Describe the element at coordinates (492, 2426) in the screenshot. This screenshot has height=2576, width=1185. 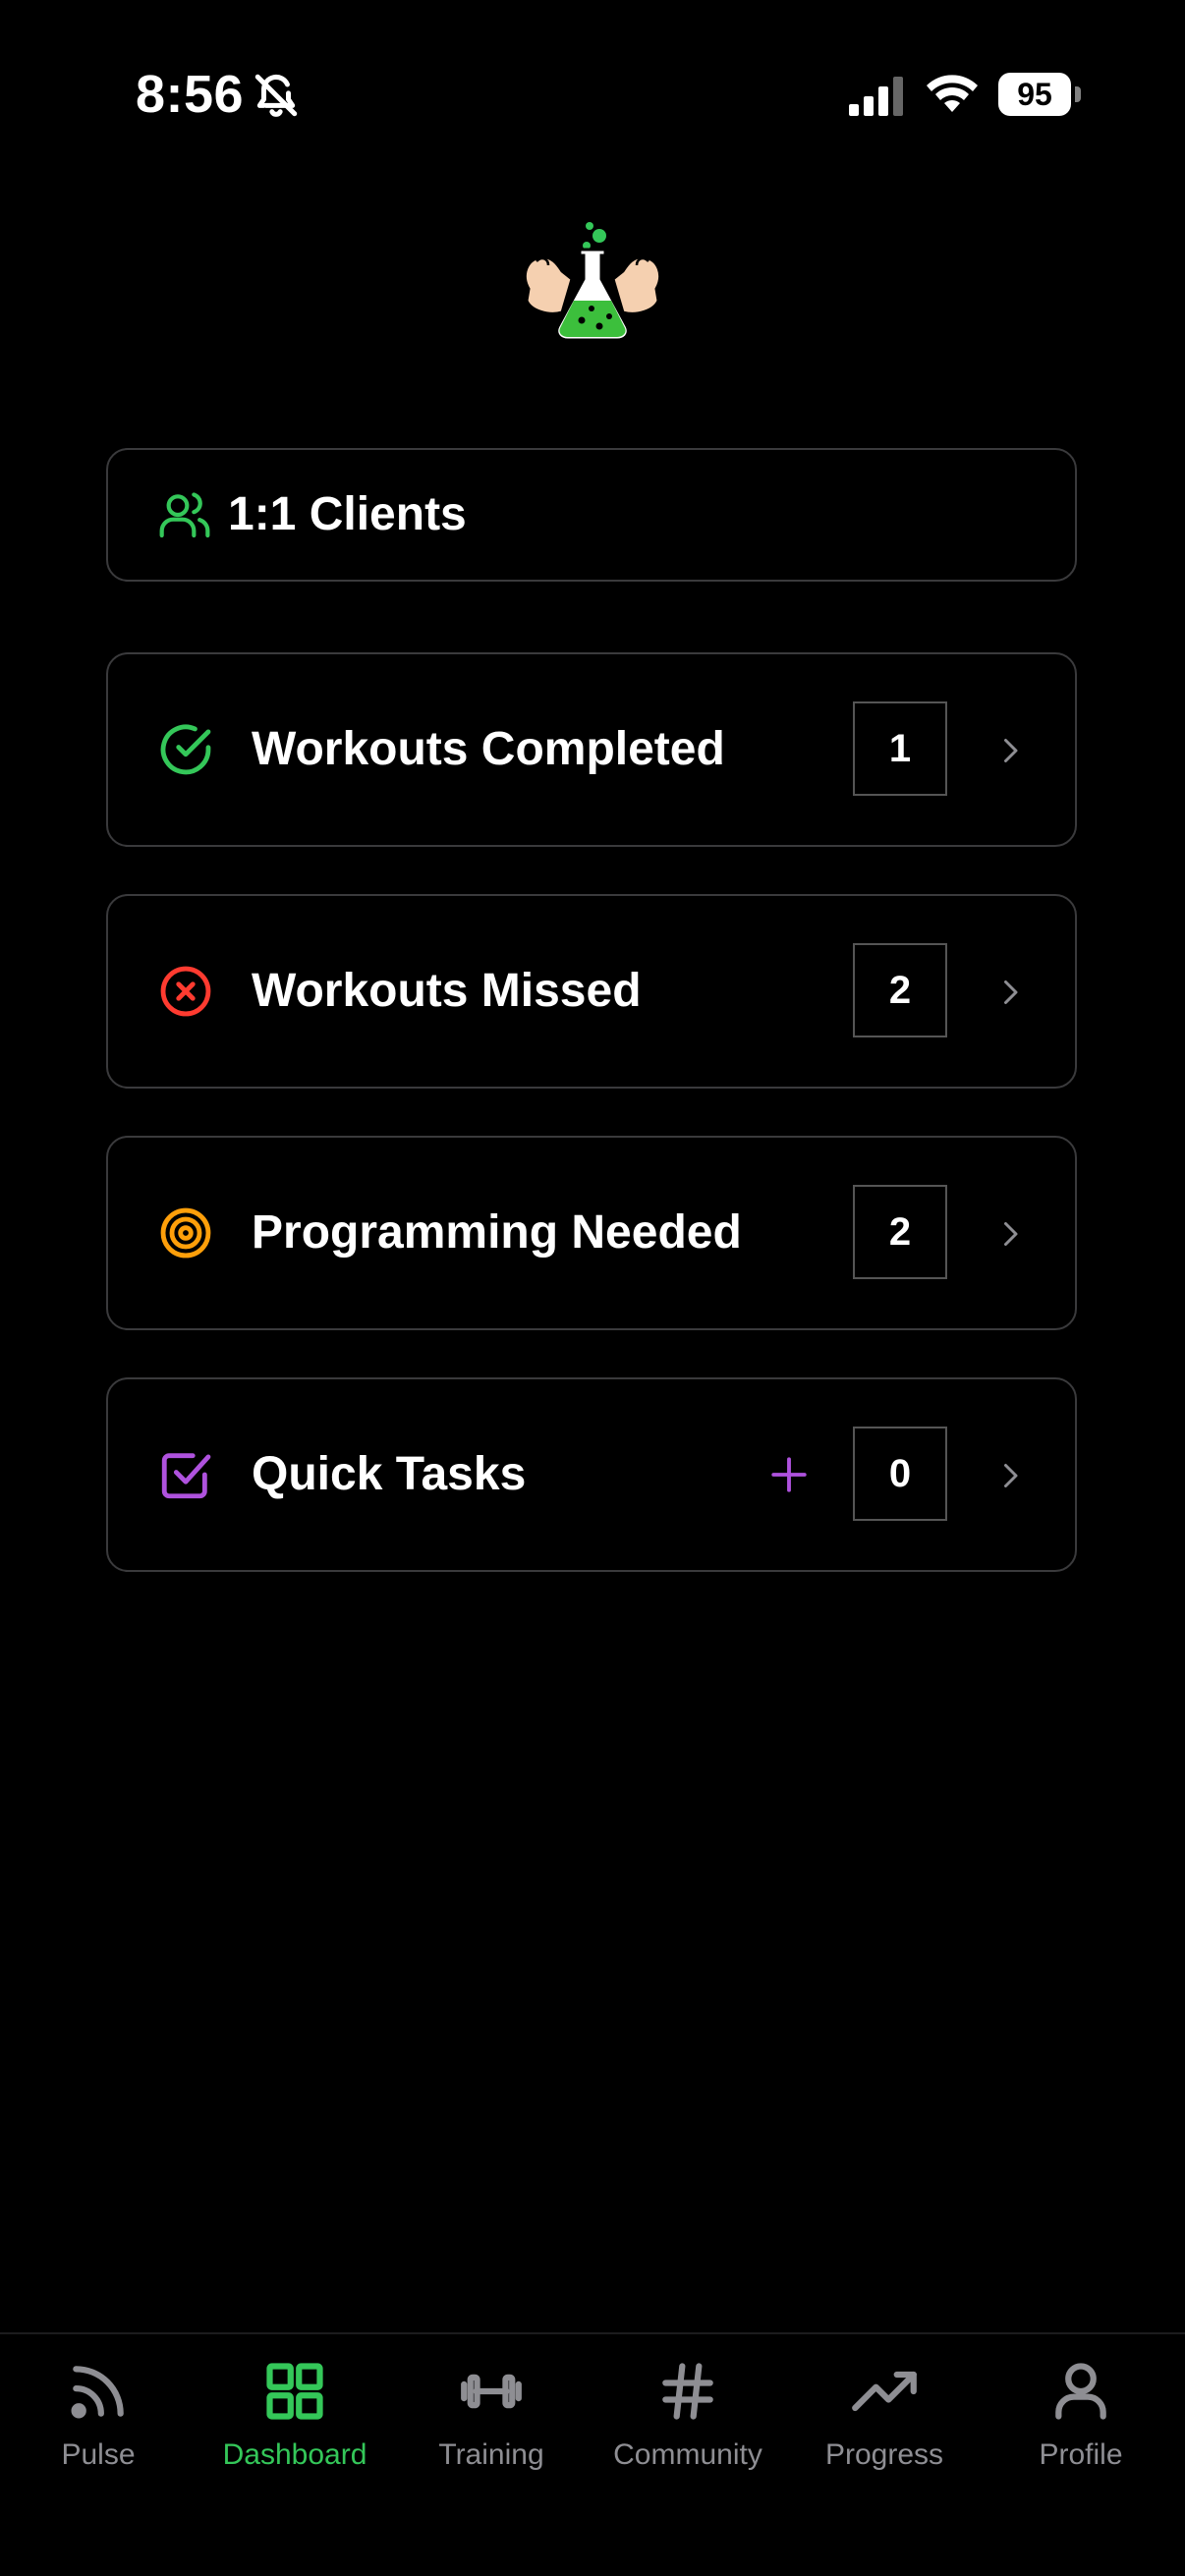
I see `tab-training: Training` at that location.